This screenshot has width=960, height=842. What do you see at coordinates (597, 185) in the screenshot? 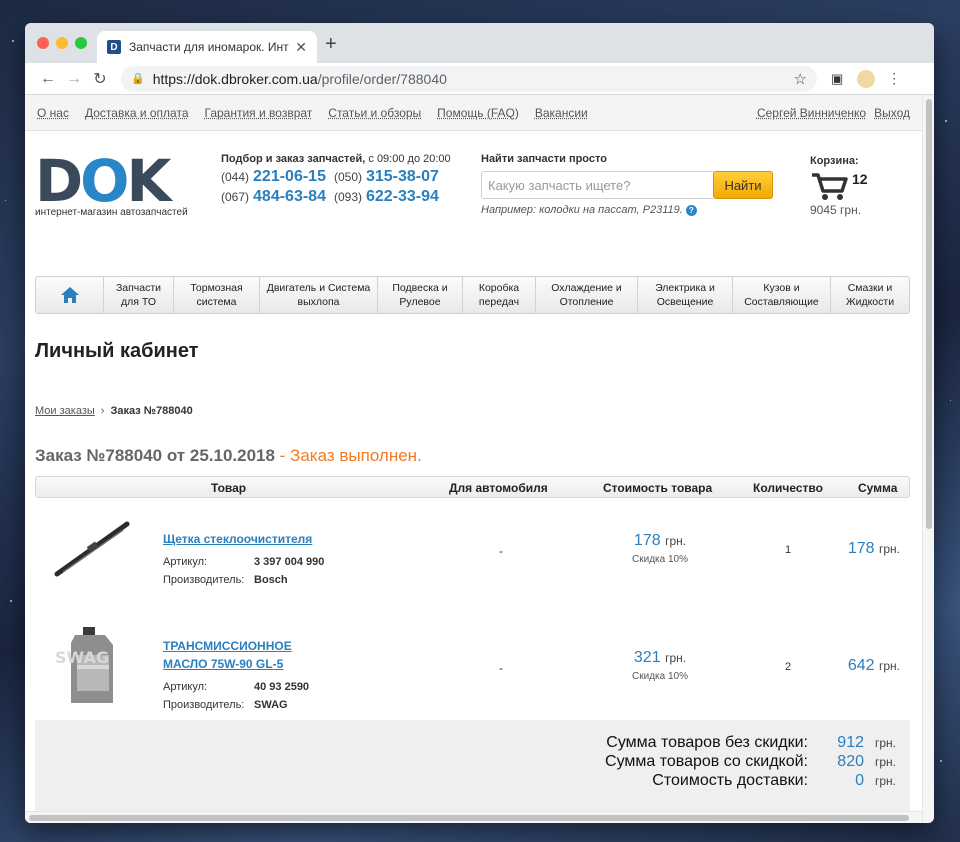
I see `search-input: Какую запчасть ищете?` at bounding box center [597, 185].